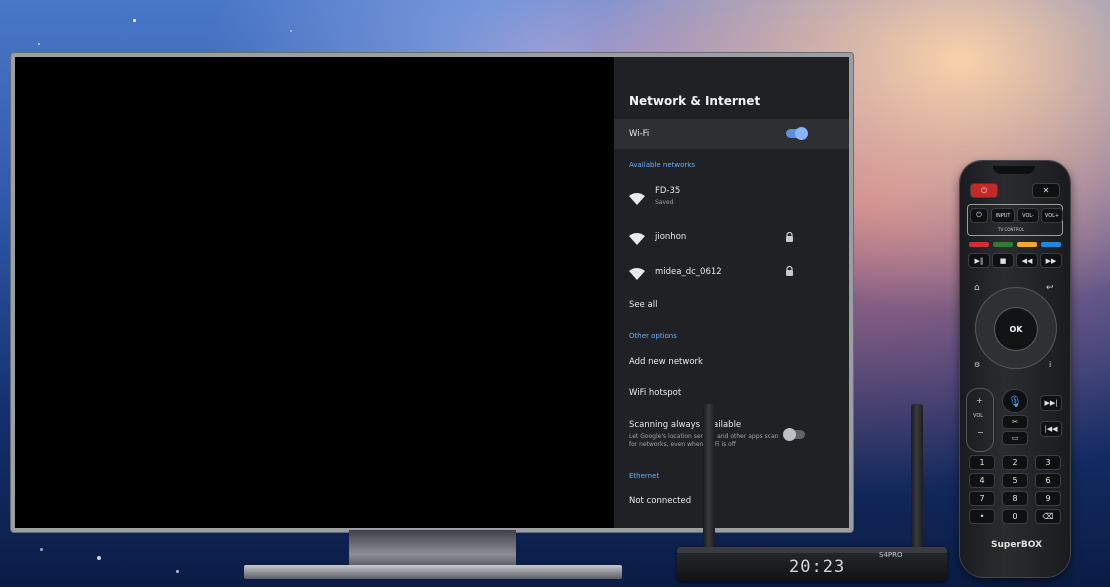 Image resolution: width=1110 pixels, height=587 pixels. I want to click on remote-ir-window, so click(1014, 170).